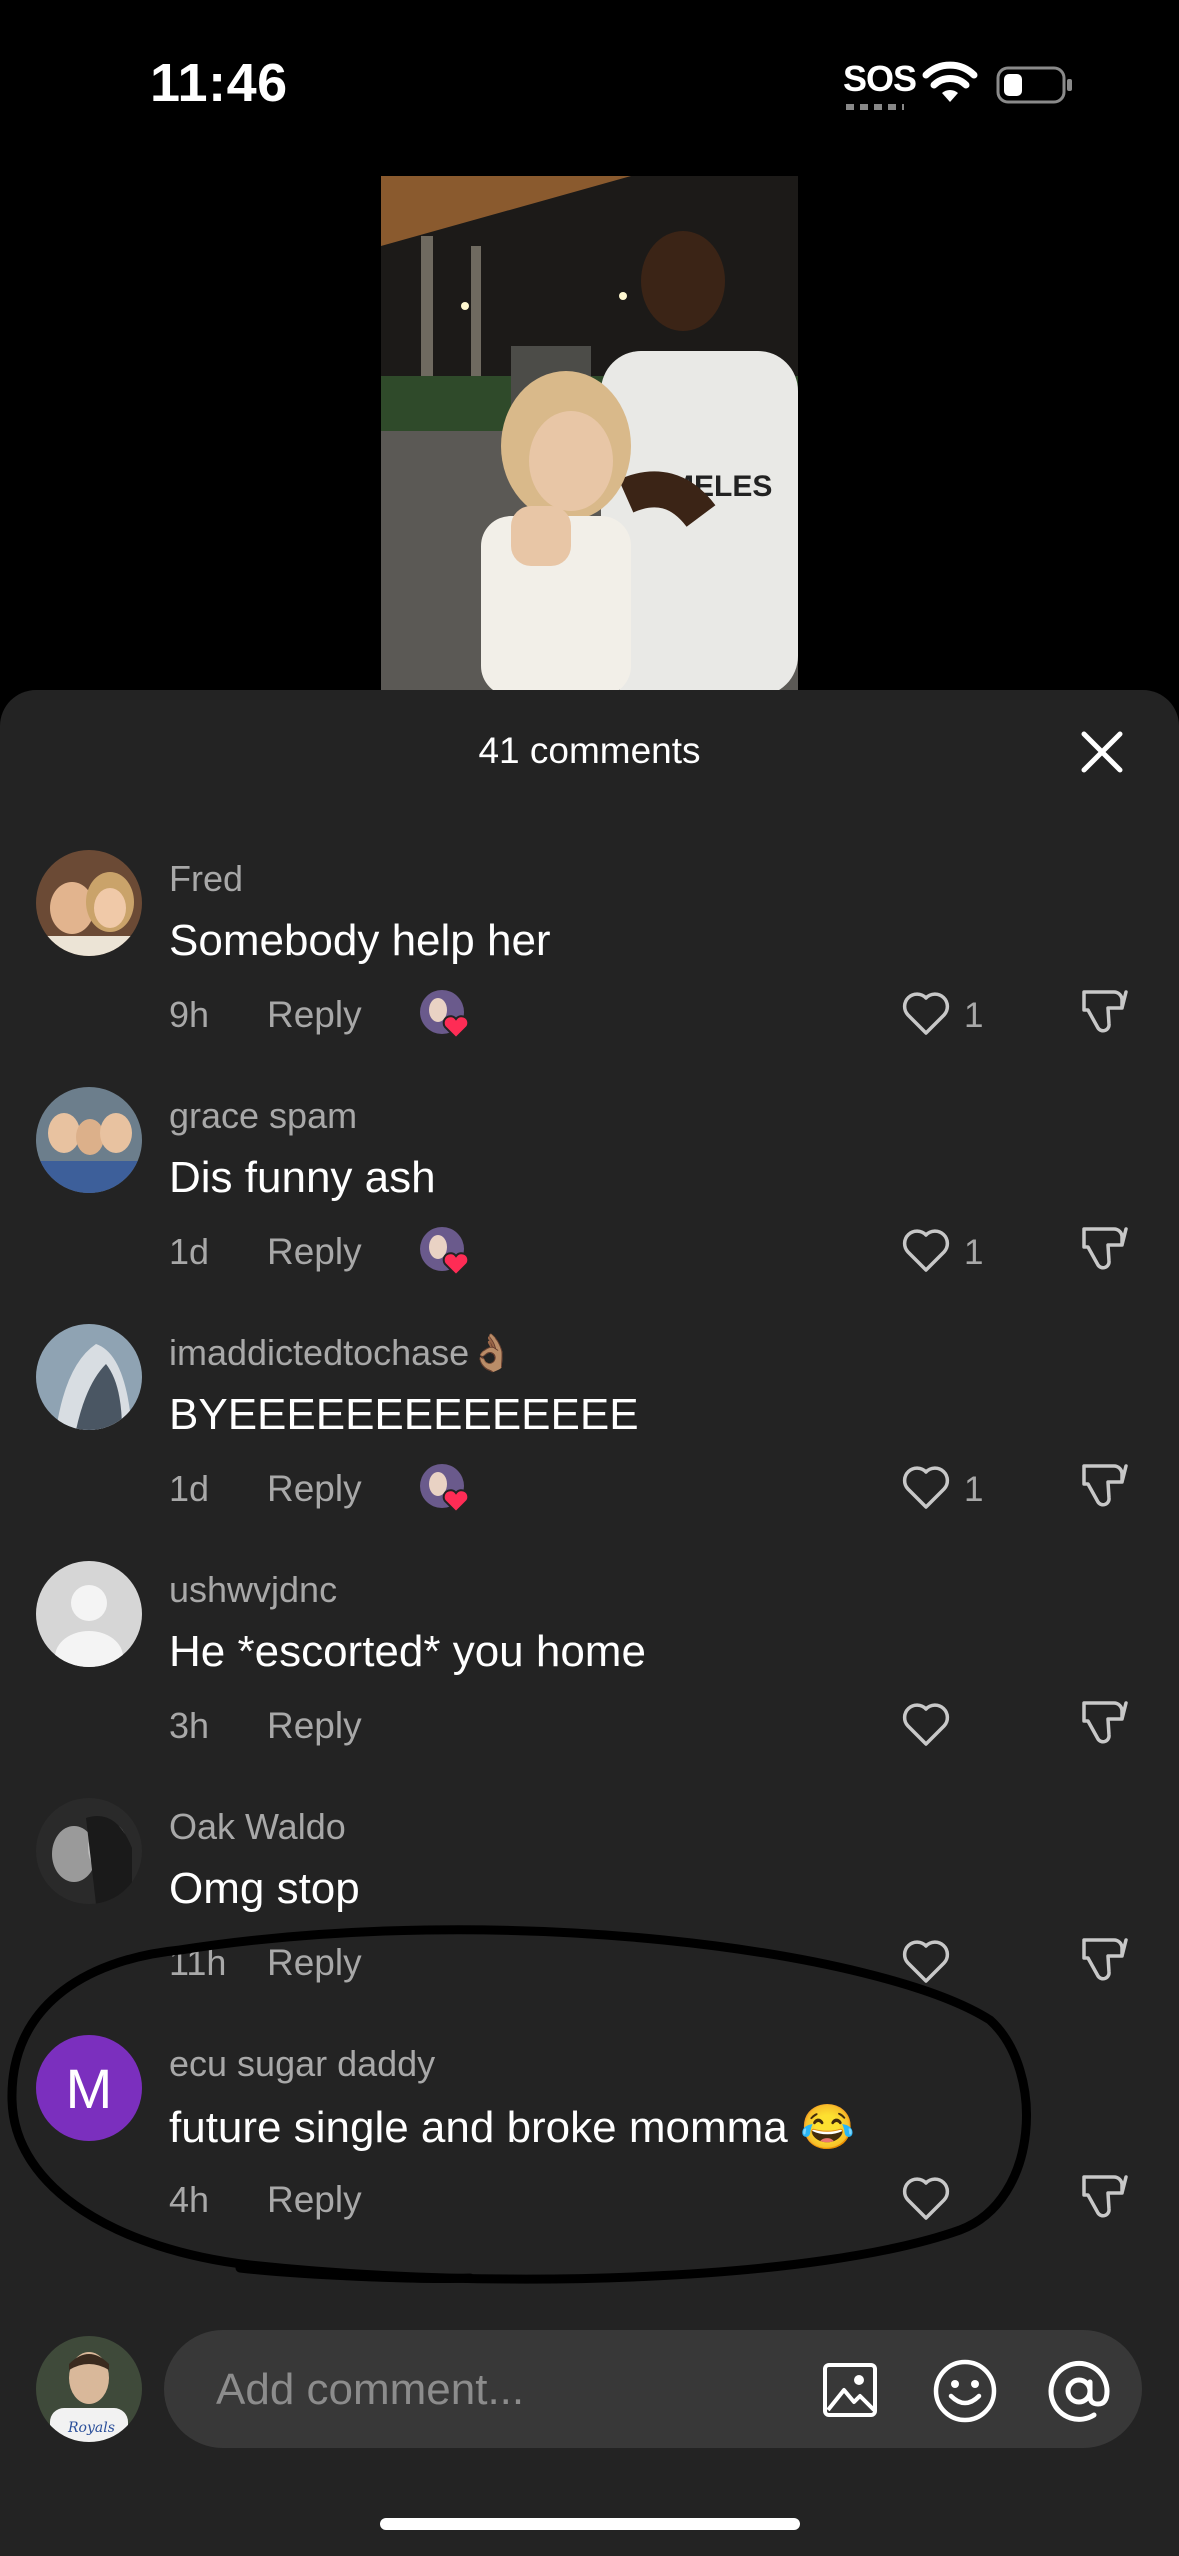  I want to click on battery-icon, so click(1034, 85).